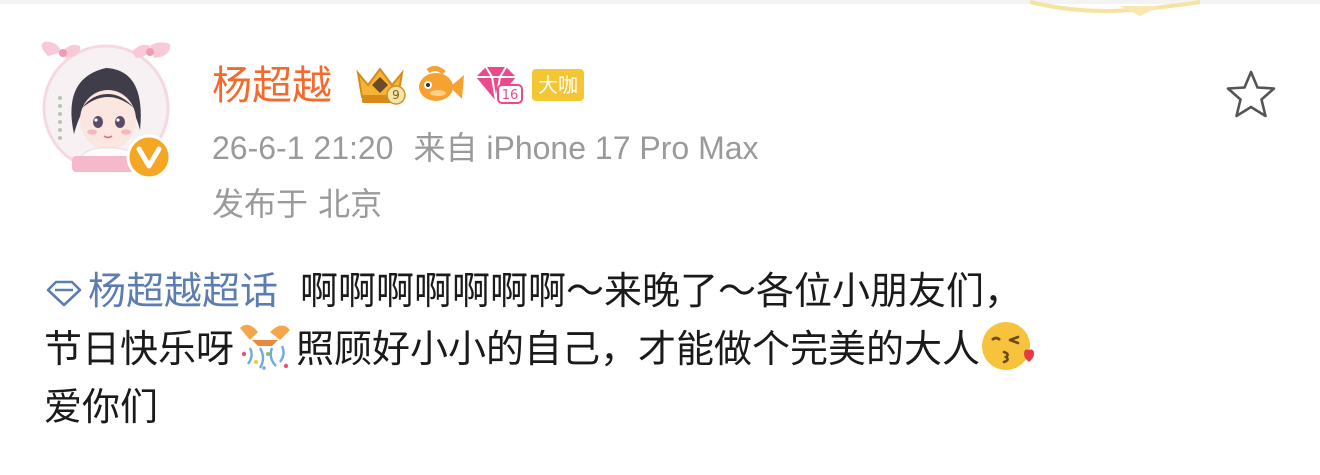 This screenshot has width=1320, height=475. Describe the element at coordinates (272, 86) in the screenshot. I see `username: 杨超越` at that location.